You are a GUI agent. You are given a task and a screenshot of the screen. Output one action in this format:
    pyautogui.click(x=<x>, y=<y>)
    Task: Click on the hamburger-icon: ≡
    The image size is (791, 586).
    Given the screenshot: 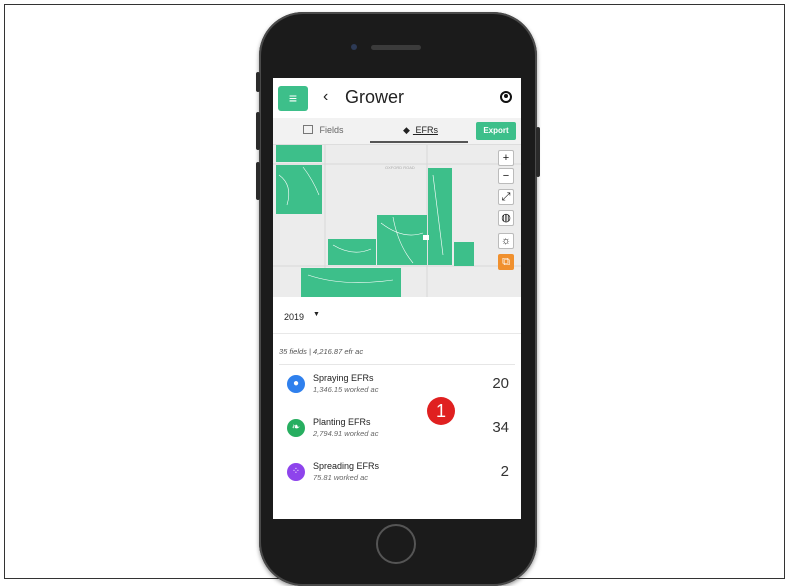 What is the action you would take?
    pyautogui.click(x=293, y=98)
    